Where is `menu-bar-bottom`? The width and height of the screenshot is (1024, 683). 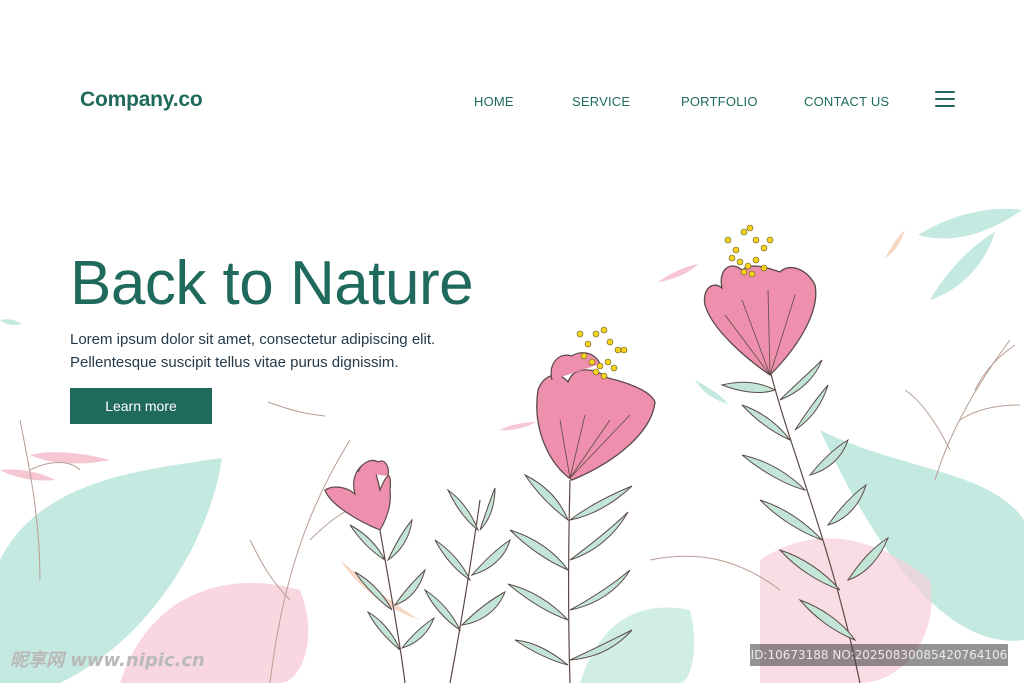
menu-bar-bottom is located at coordinates (945, 106).